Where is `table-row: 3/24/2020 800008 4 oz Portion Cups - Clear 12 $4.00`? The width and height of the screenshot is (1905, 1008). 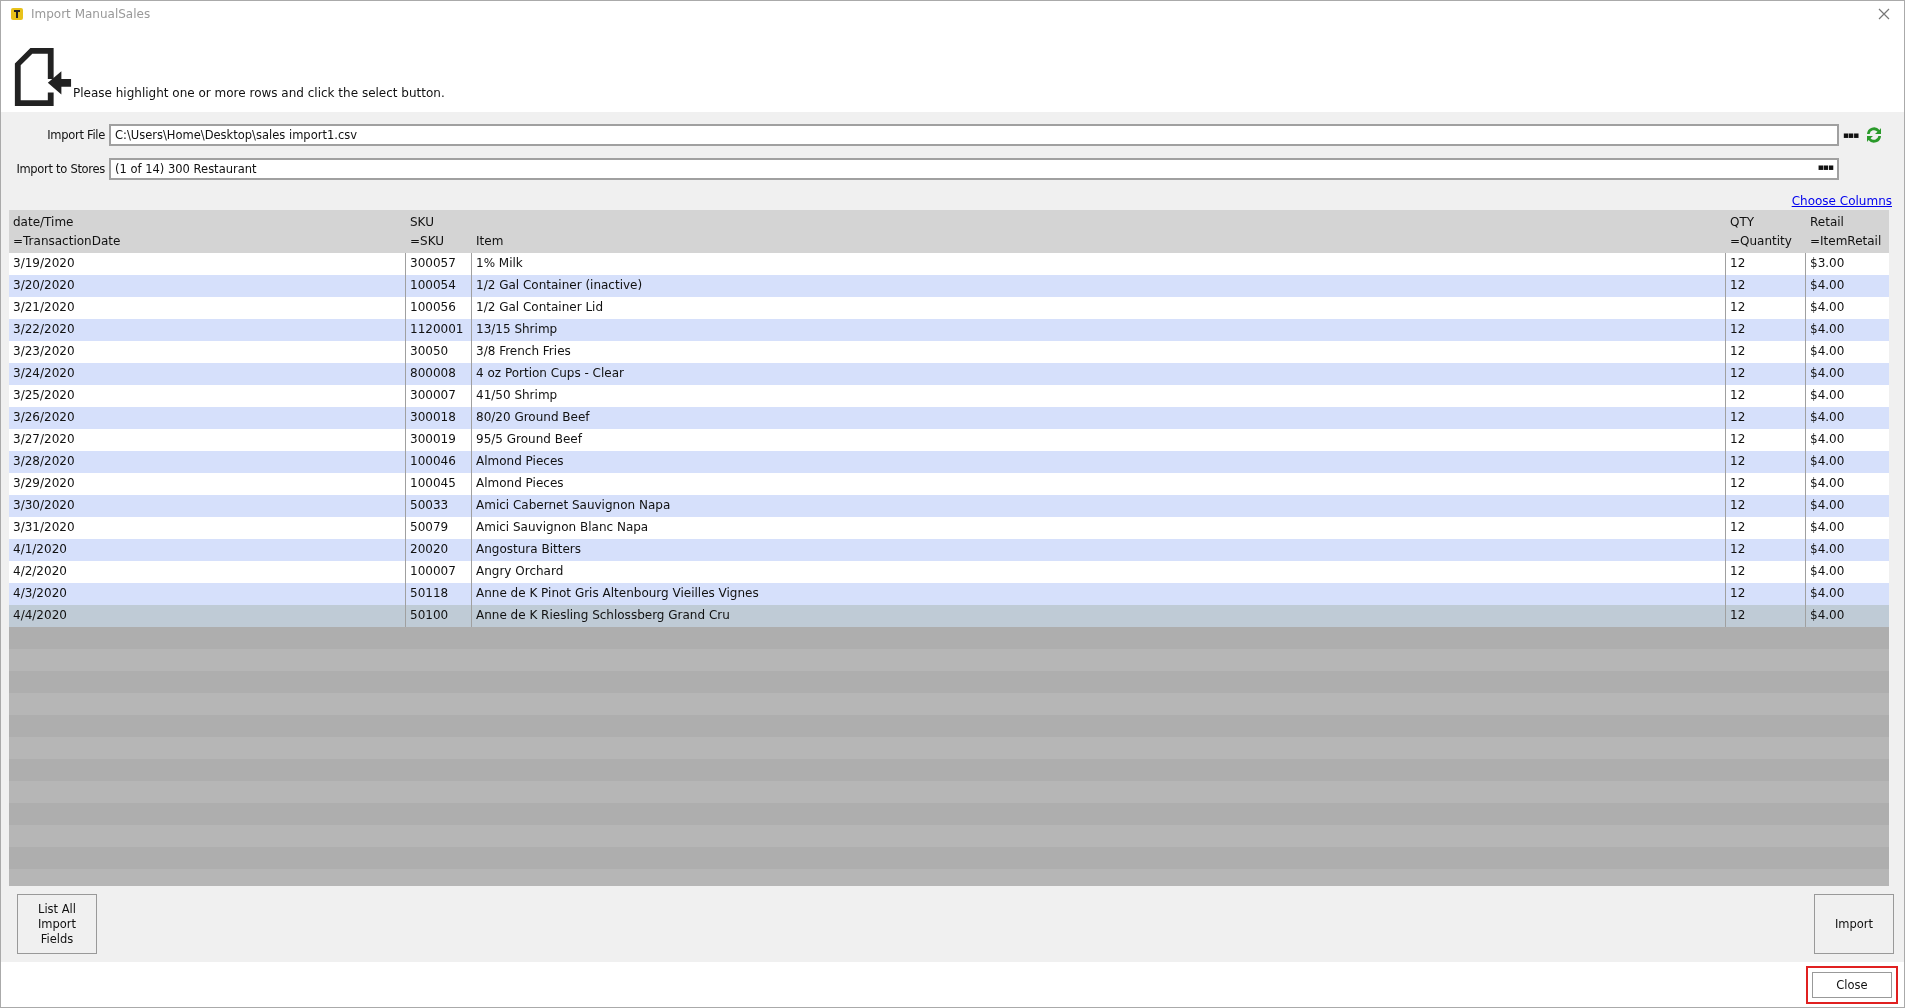
table-row: 3/24/2020 800008 4 oz Portion Cups - Clear 12 $4.00 is located at coordinates (949, 374).